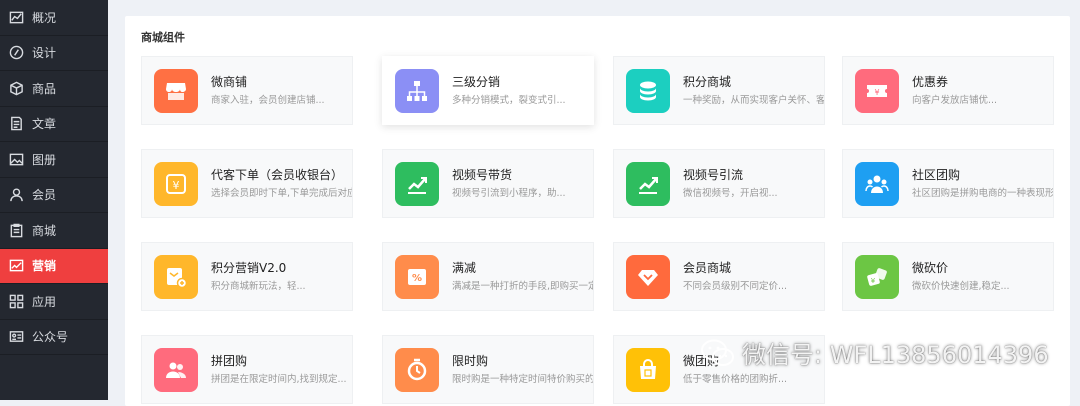 The image size is (1080, 406). Describe the element at coordinates (707, 81) in the screenshot. I see `card-title: 积分商城` at that location.